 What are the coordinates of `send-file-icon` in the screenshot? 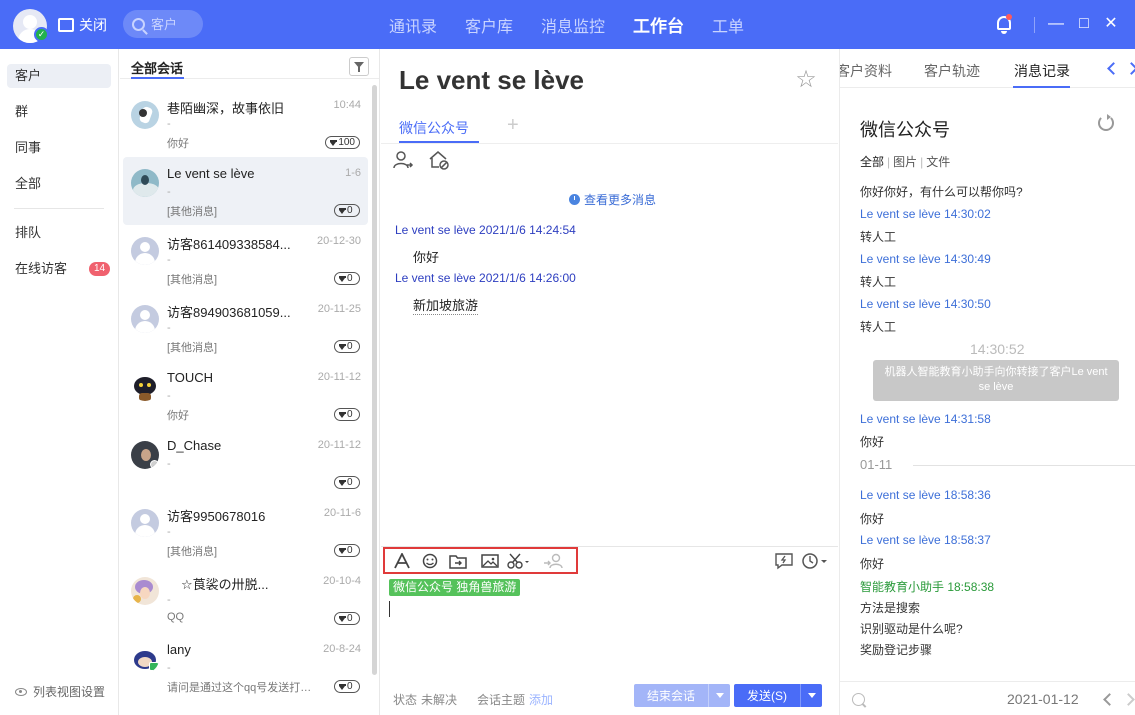 It's located at (458, 561).